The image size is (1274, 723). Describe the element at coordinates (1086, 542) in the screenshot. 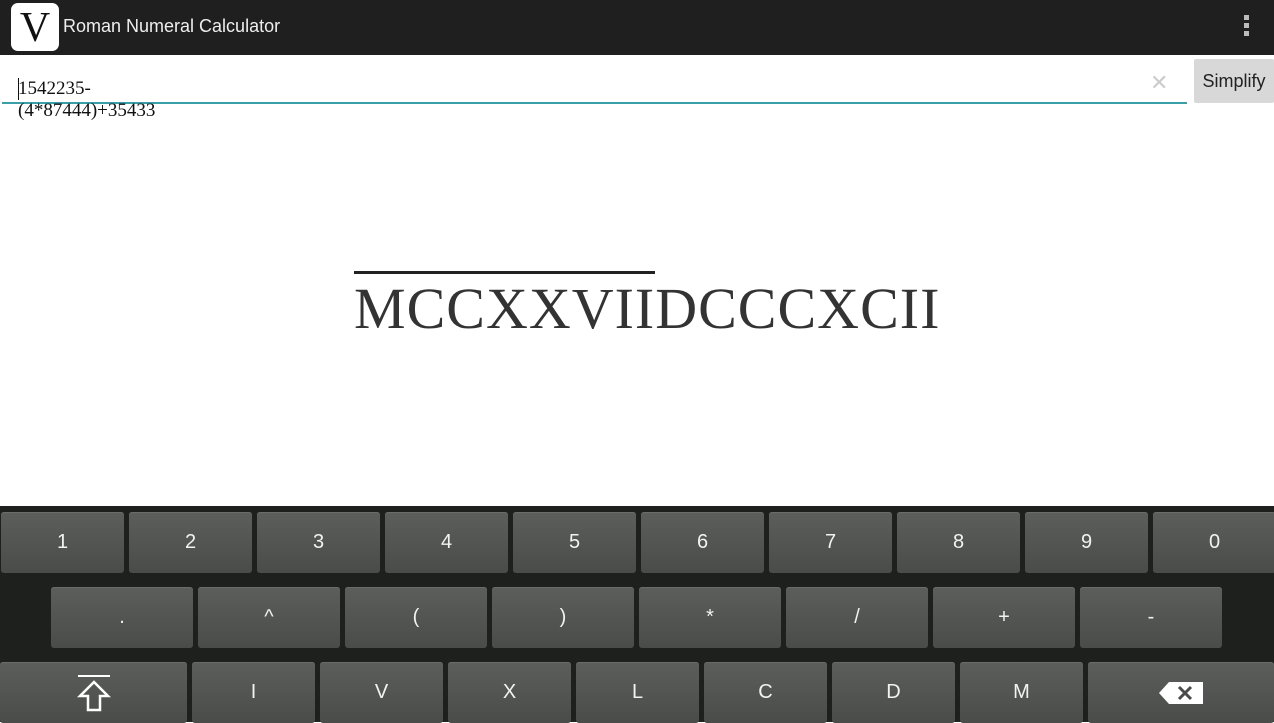

I see `key-9: 9` at that location.